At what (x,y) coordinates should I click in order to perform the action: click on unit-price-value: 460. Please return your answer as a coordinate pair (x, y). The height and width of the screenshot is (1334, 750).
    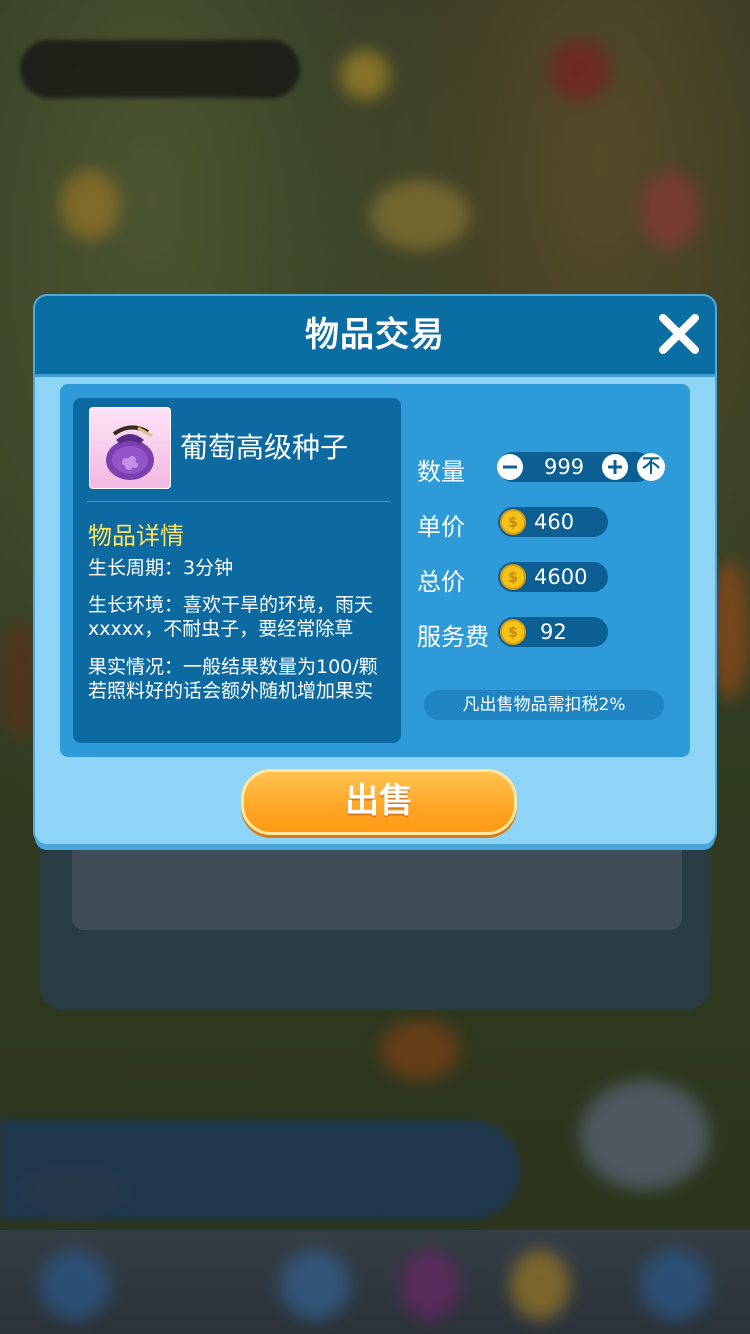
    Looking at the image, I should click on (554, 522).